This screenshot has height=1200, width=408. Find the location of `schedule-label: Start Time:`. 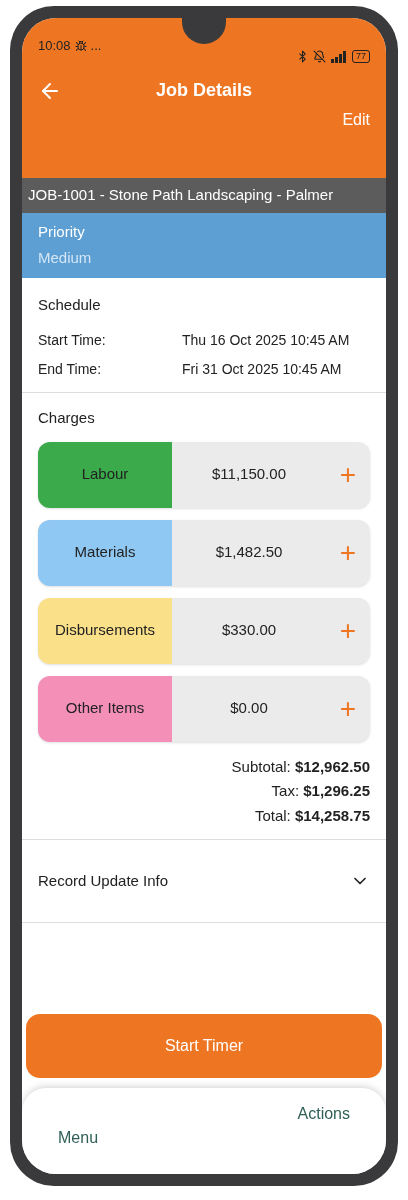

schedule-label: Start Time: is located at coordinates (72, 340).